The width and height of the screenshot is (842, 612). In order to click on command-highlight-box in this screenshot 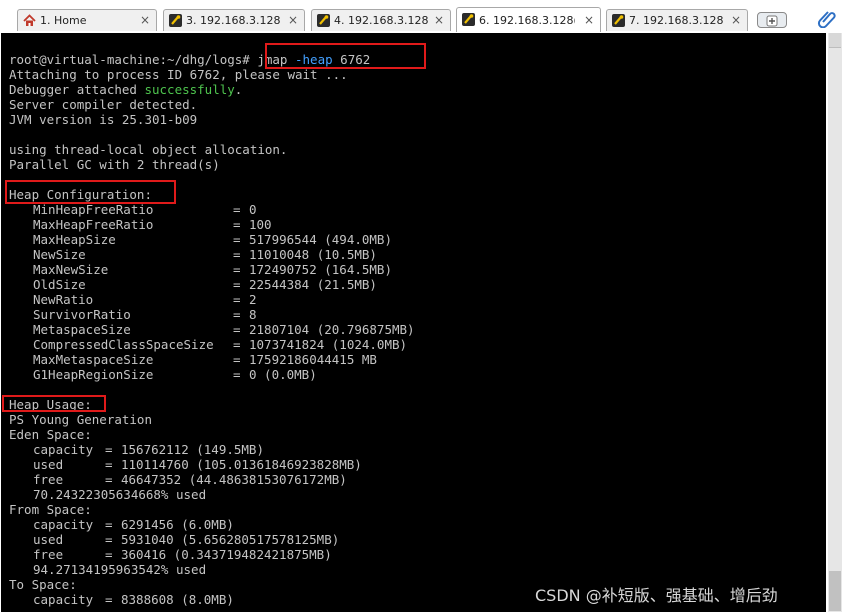, I will do `click(345, 56)`.